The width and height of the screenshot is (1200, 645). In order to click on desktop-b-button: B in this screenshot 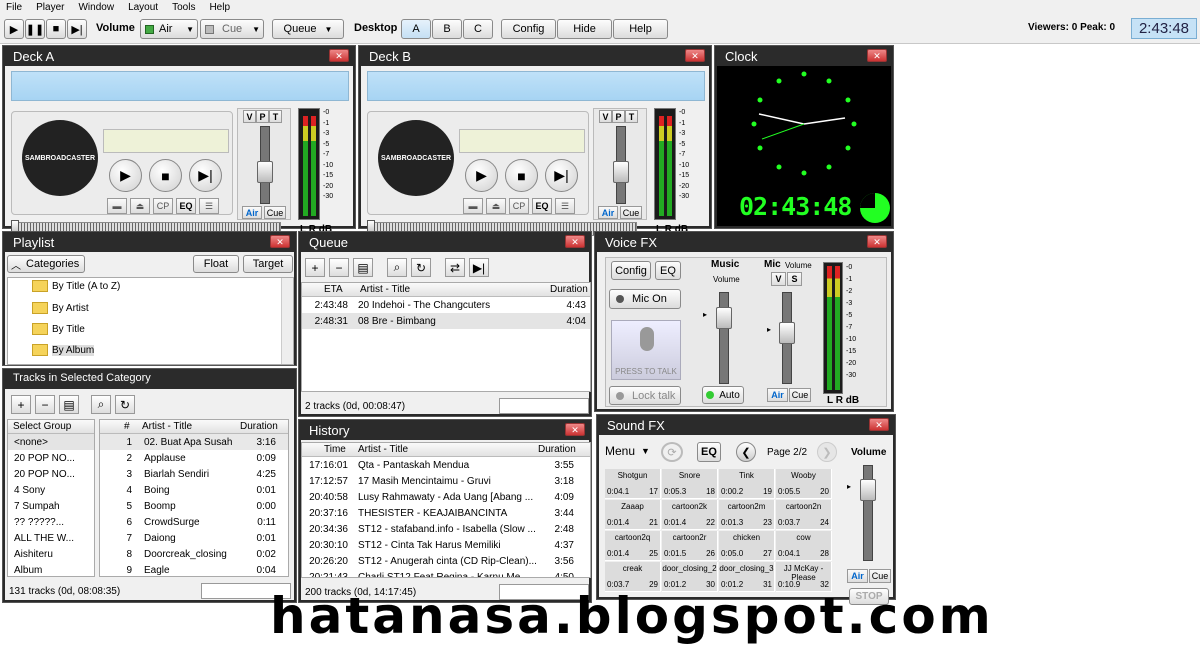, I will do `click(447, 29)`.